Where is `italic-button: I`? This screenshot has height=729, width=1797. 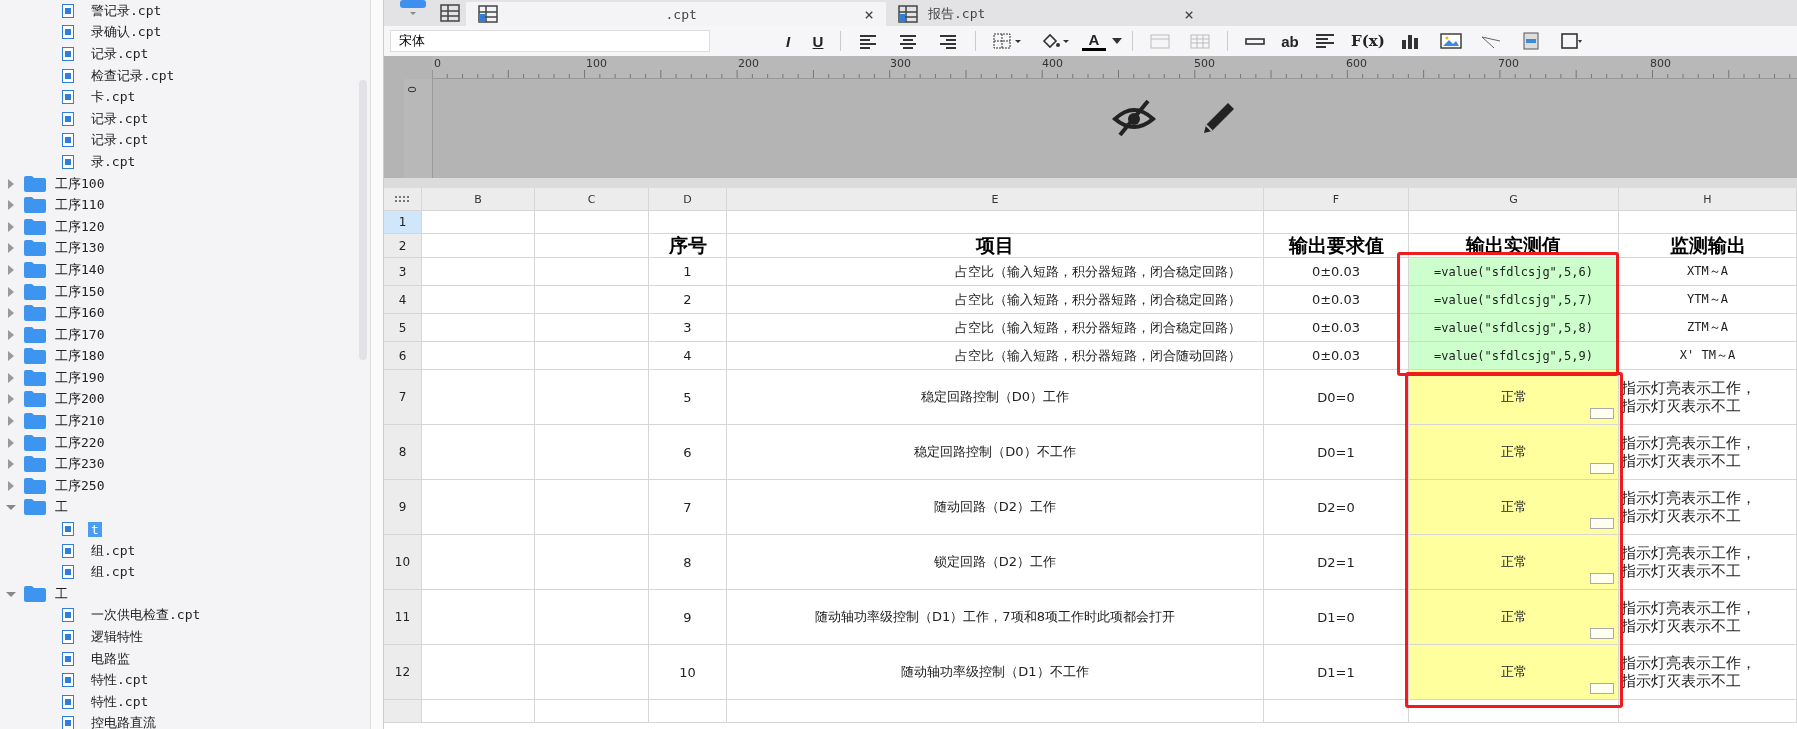
italic-button: I is located at coordinates (788, 41).